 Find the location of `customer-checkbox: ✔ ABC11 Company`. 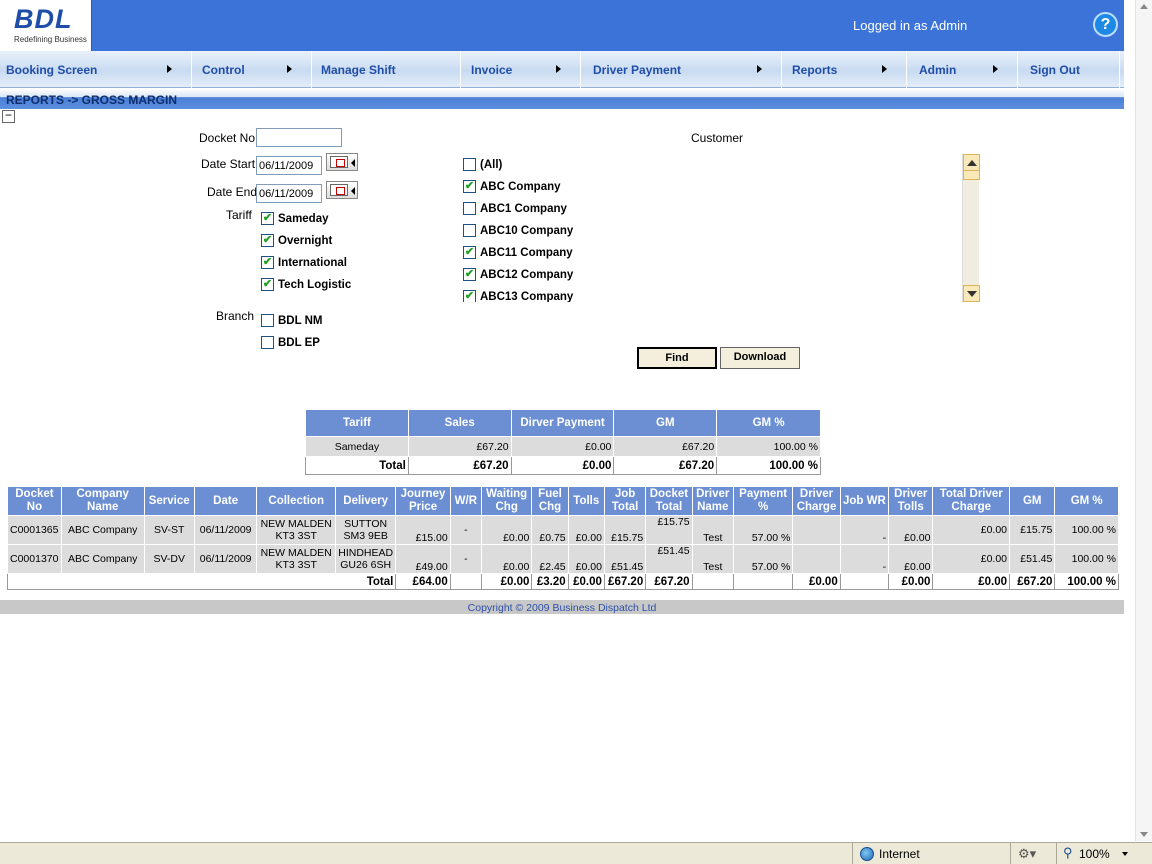

customer-checkbox: ✔ ABC11 Company is located at coordinates (518, 252).